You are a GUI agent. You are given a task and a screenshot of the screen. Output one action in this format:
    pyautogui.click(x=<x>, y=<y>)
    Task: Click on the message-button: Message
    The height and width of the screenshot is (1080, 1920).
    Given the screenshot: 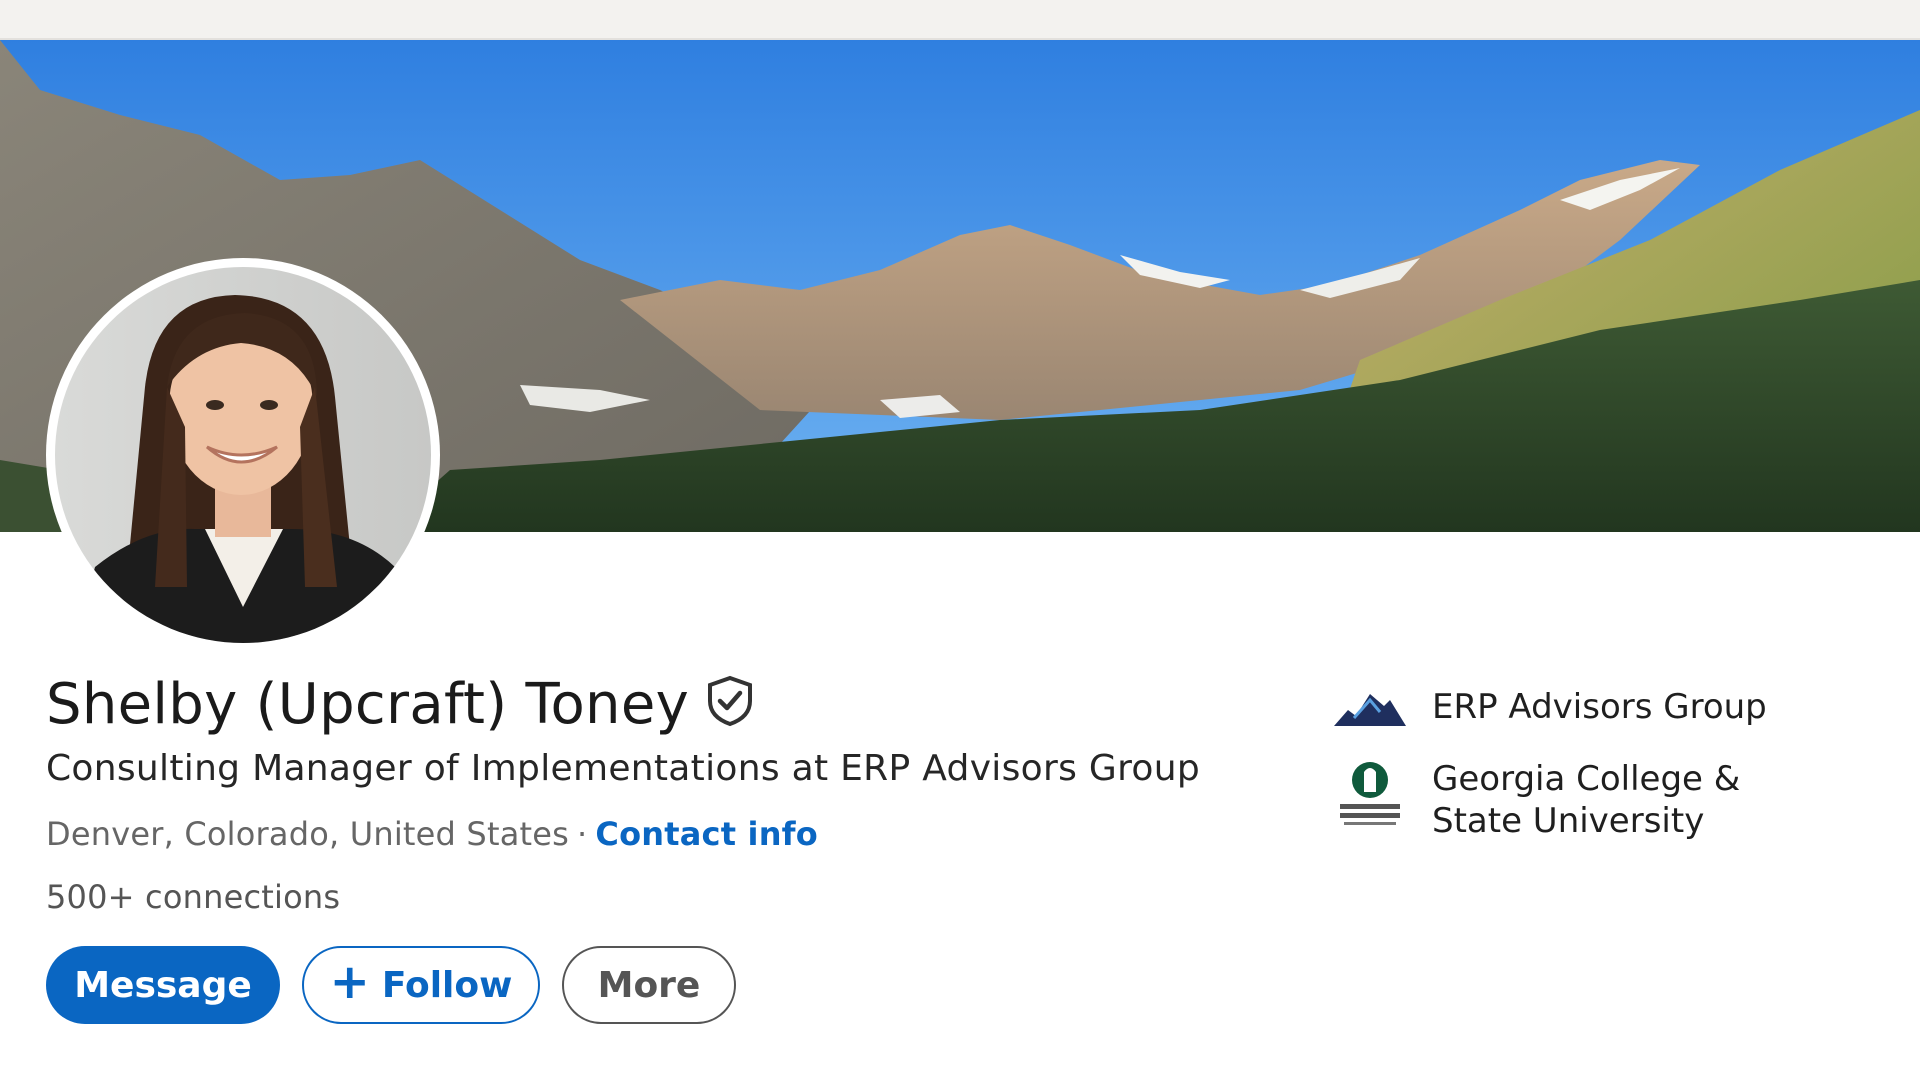 What is the action you would take?
    pyautogui.click(x=163, y=985)
    